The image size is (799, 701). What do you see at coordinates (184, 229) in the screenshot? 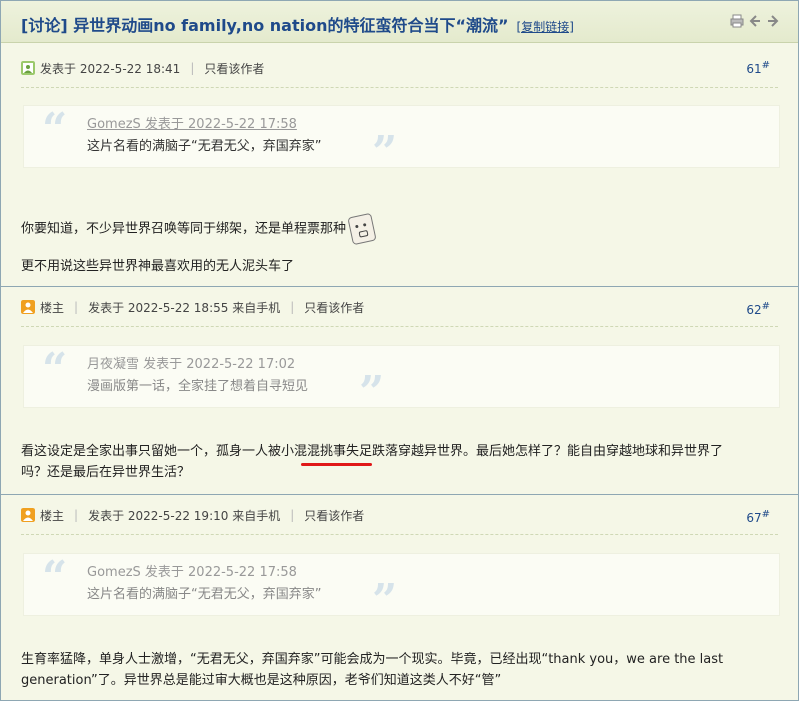
I see `post-text: 你要知道，不少异世界召唤等同于绑架，还是单程票那种` at bounding box center [184, 229].